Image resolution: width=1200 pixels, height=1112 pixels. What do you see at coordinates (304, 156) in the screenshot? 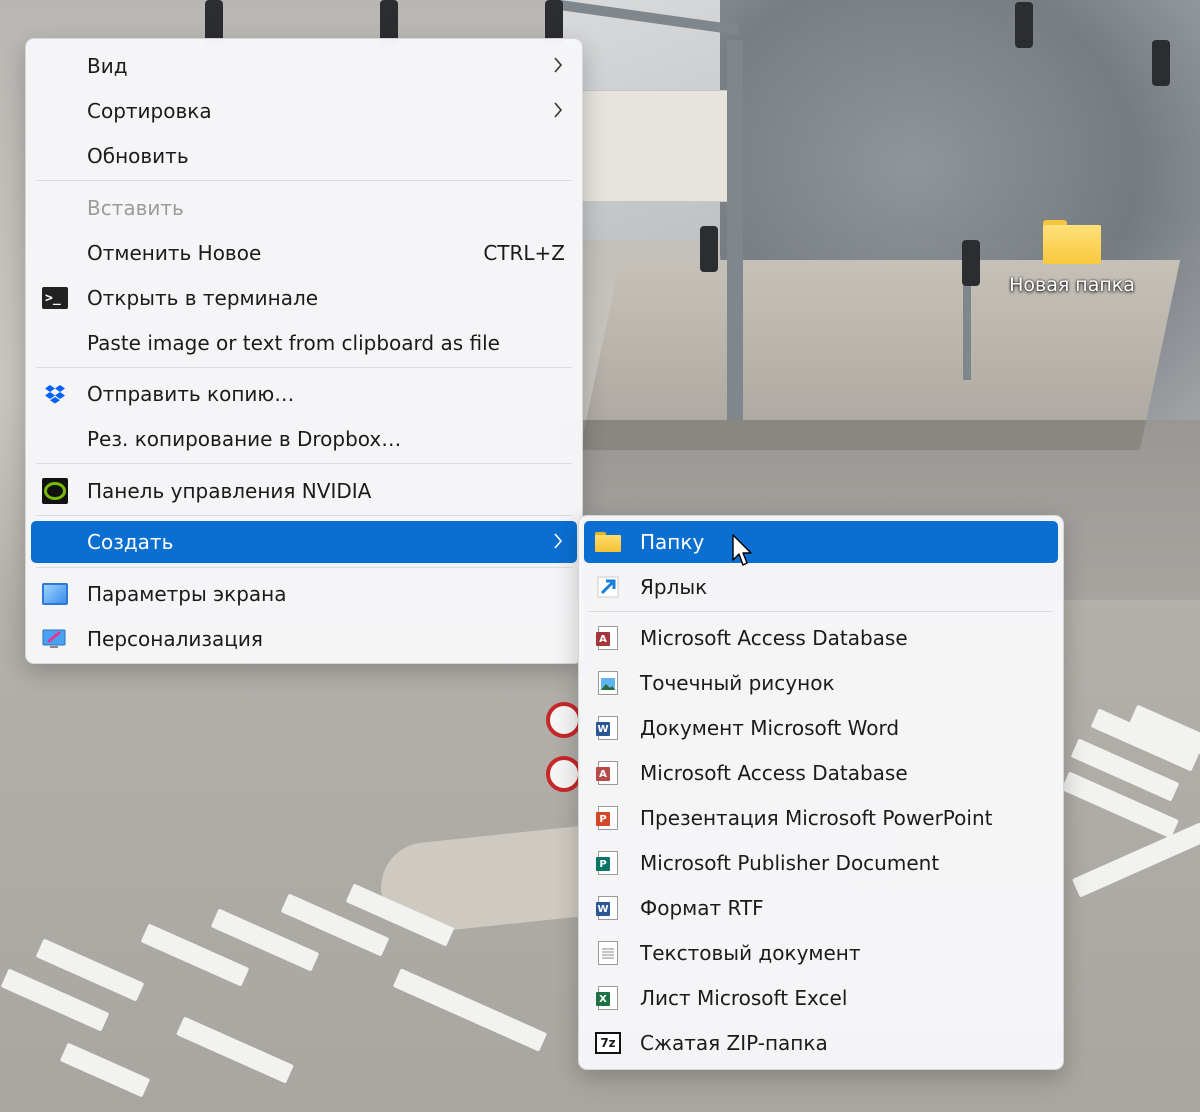
I see `menu-item-refresh: Обновить` at bounding box center [304, 156].